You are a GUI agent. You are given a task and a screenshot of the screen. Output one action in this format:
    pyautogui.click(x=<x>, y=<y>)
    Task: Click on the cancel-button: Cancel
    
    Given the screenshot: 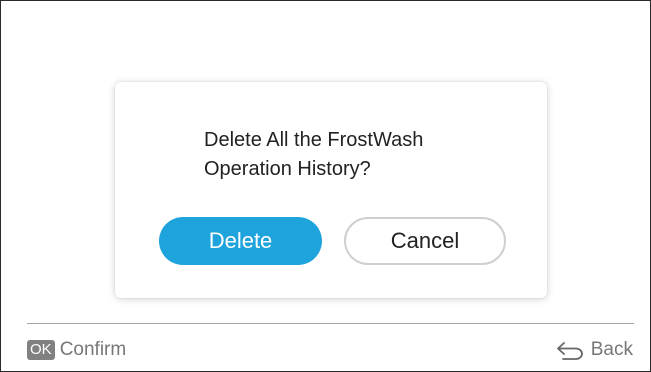 What is the action you would take?
    pyautogui.click(x=425, y=241)
    